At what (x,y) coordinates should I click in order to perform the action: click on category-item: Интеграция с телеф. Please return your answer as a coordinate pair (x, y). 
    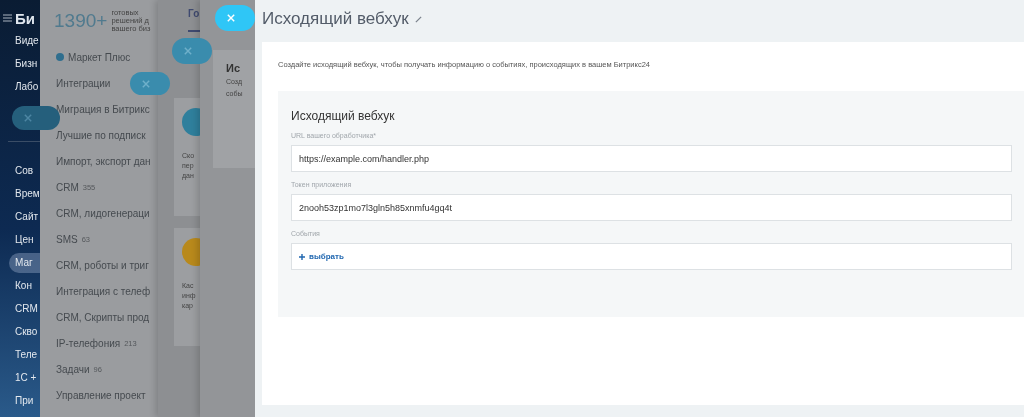
    Looking at the image, I should click on (103, 291).